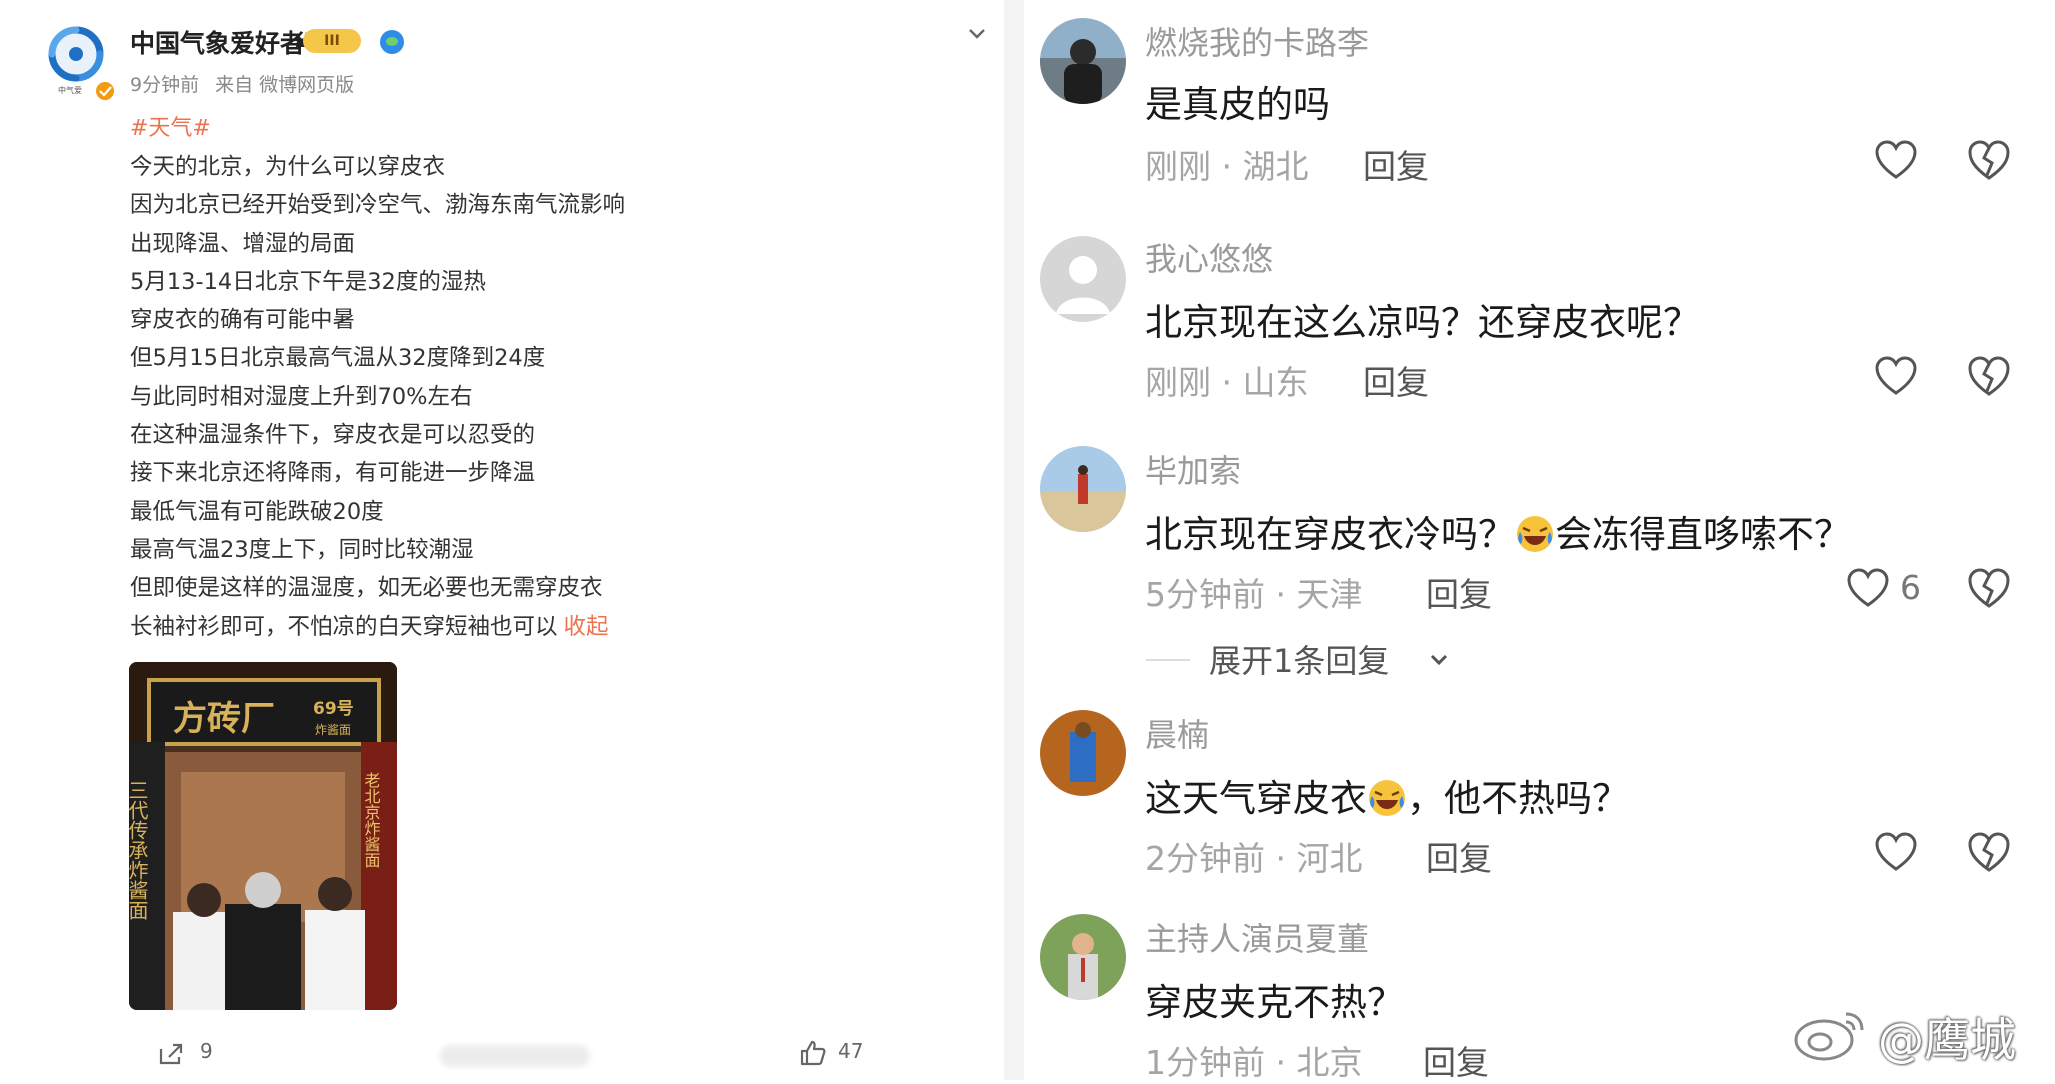 The image size is (2055, 1084). I want to click on comment-username: 燃烧我的卡路李, so click(1257, 41).